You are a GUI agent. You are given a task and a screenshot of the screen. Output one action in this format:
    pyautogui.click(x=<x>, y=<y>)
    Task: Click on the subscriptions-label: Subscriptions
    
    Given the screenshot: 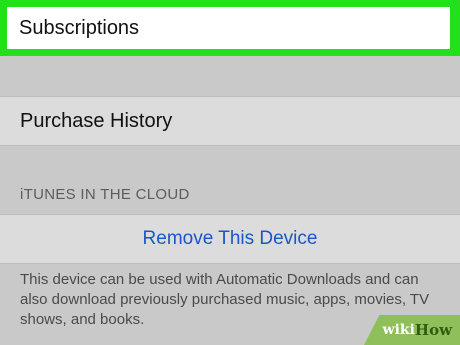 What is the action you would take?
    pyautogui.click(x=79, y=27)
    